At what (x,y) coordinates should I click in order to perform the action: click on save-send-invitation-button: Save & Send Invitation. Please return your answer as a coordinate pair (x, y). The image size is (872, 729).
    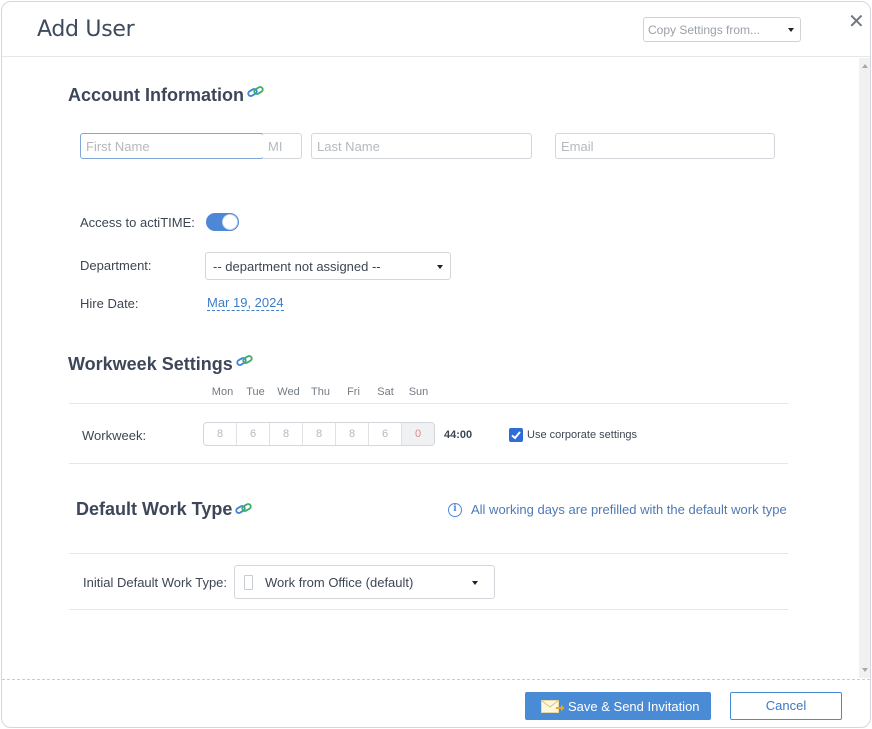
    Looking at the image, I should click on (618, 706).